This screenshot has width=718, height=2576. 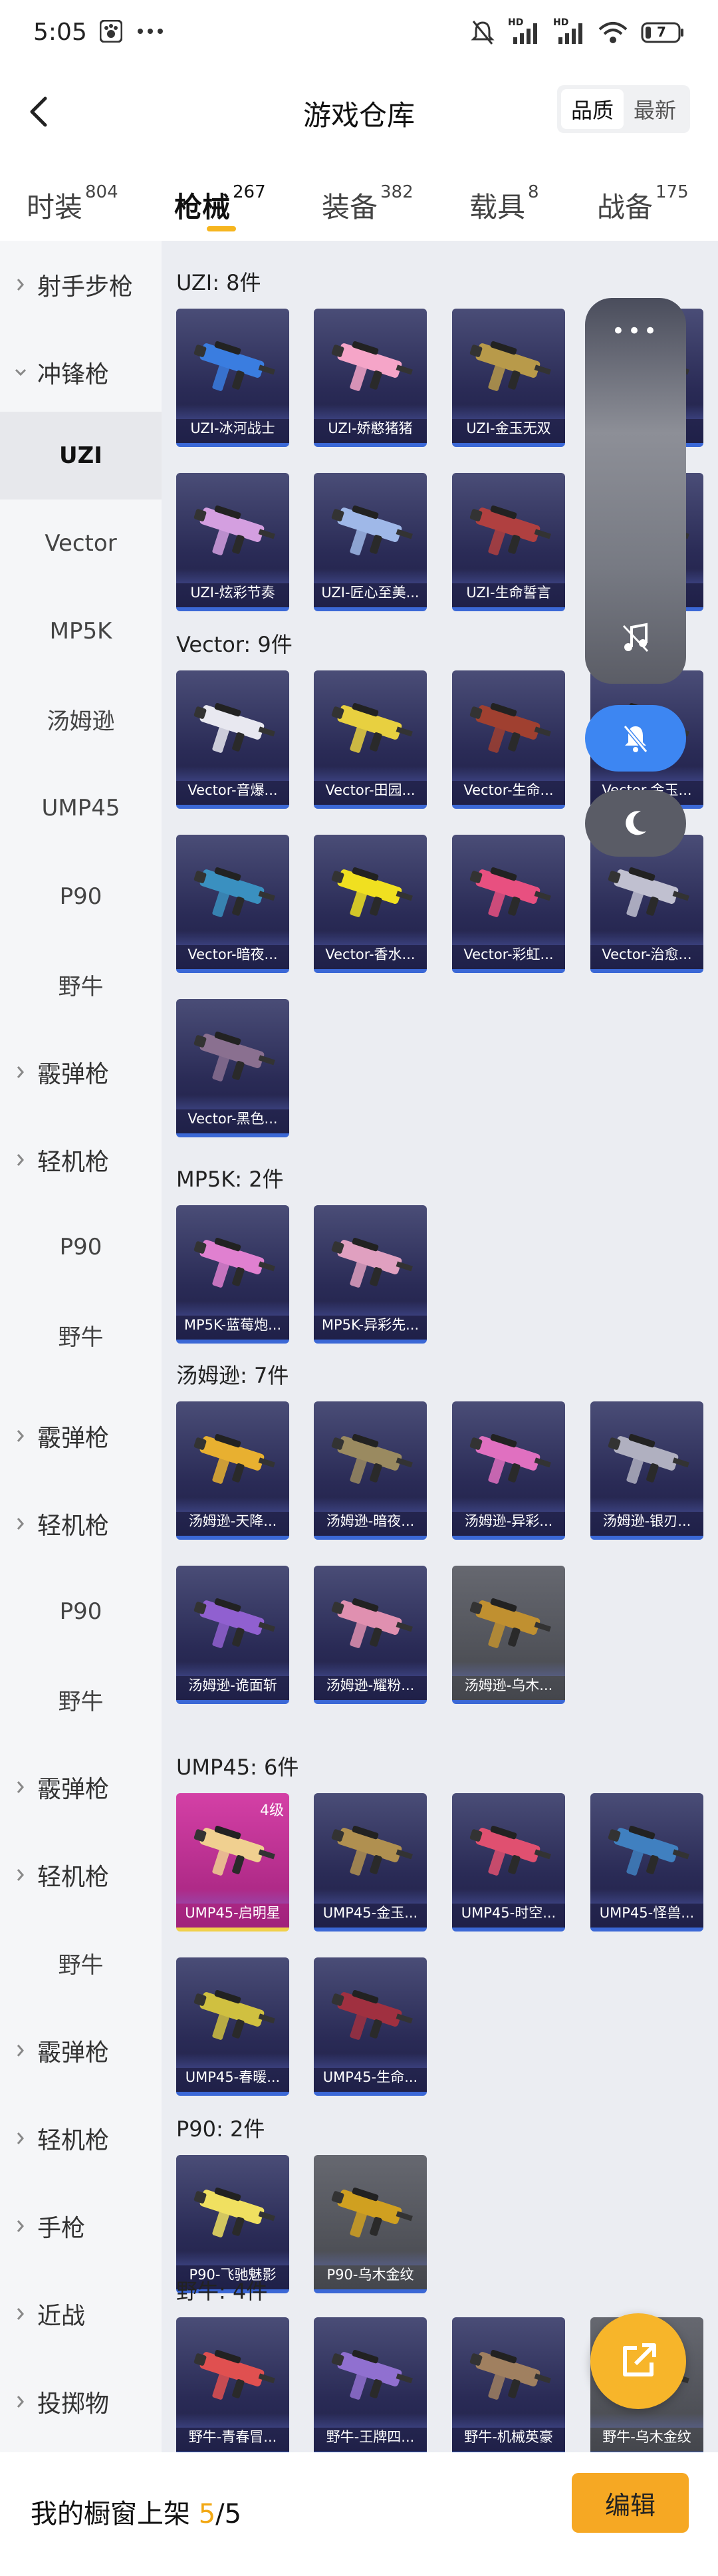 What do you see at coordinates (370, 2224) in the screenshot?
I see `weapon-skin-card: P90-乌木金纹` at bounding box center [370, 2224].